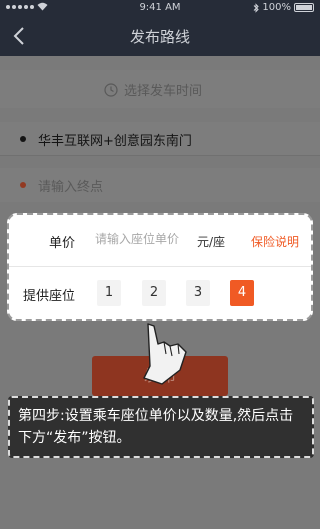  What do you see at coordinates (49, 296) in the screenshot?
I see `seat-label: 提供座位` at bounding box center [49, 296].